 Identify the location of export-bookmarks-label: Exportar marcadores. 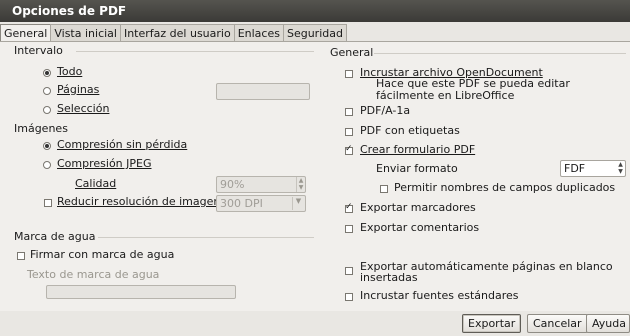
(418, 207).